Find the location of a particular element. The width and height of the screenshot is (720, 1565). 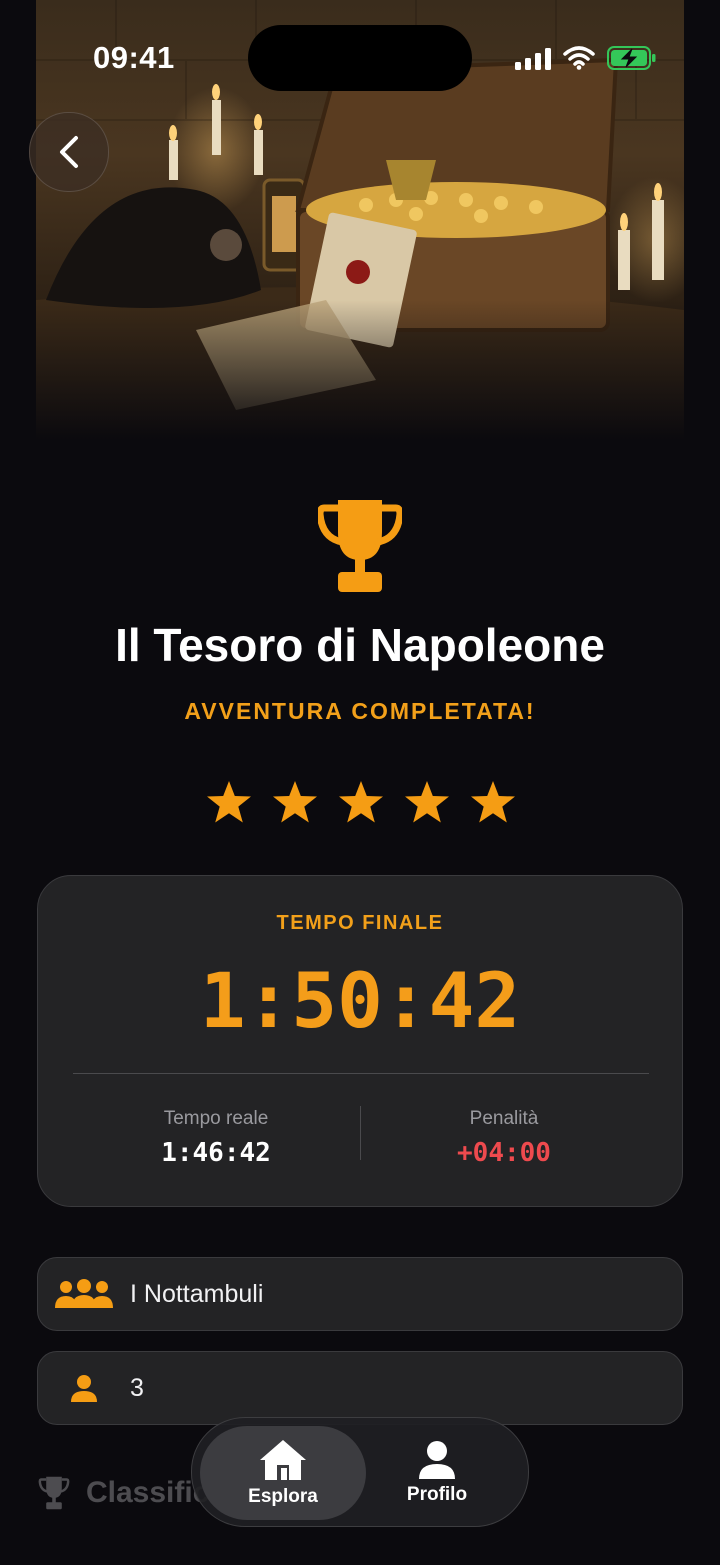

house-icon is located at coordinates (283, 1460).